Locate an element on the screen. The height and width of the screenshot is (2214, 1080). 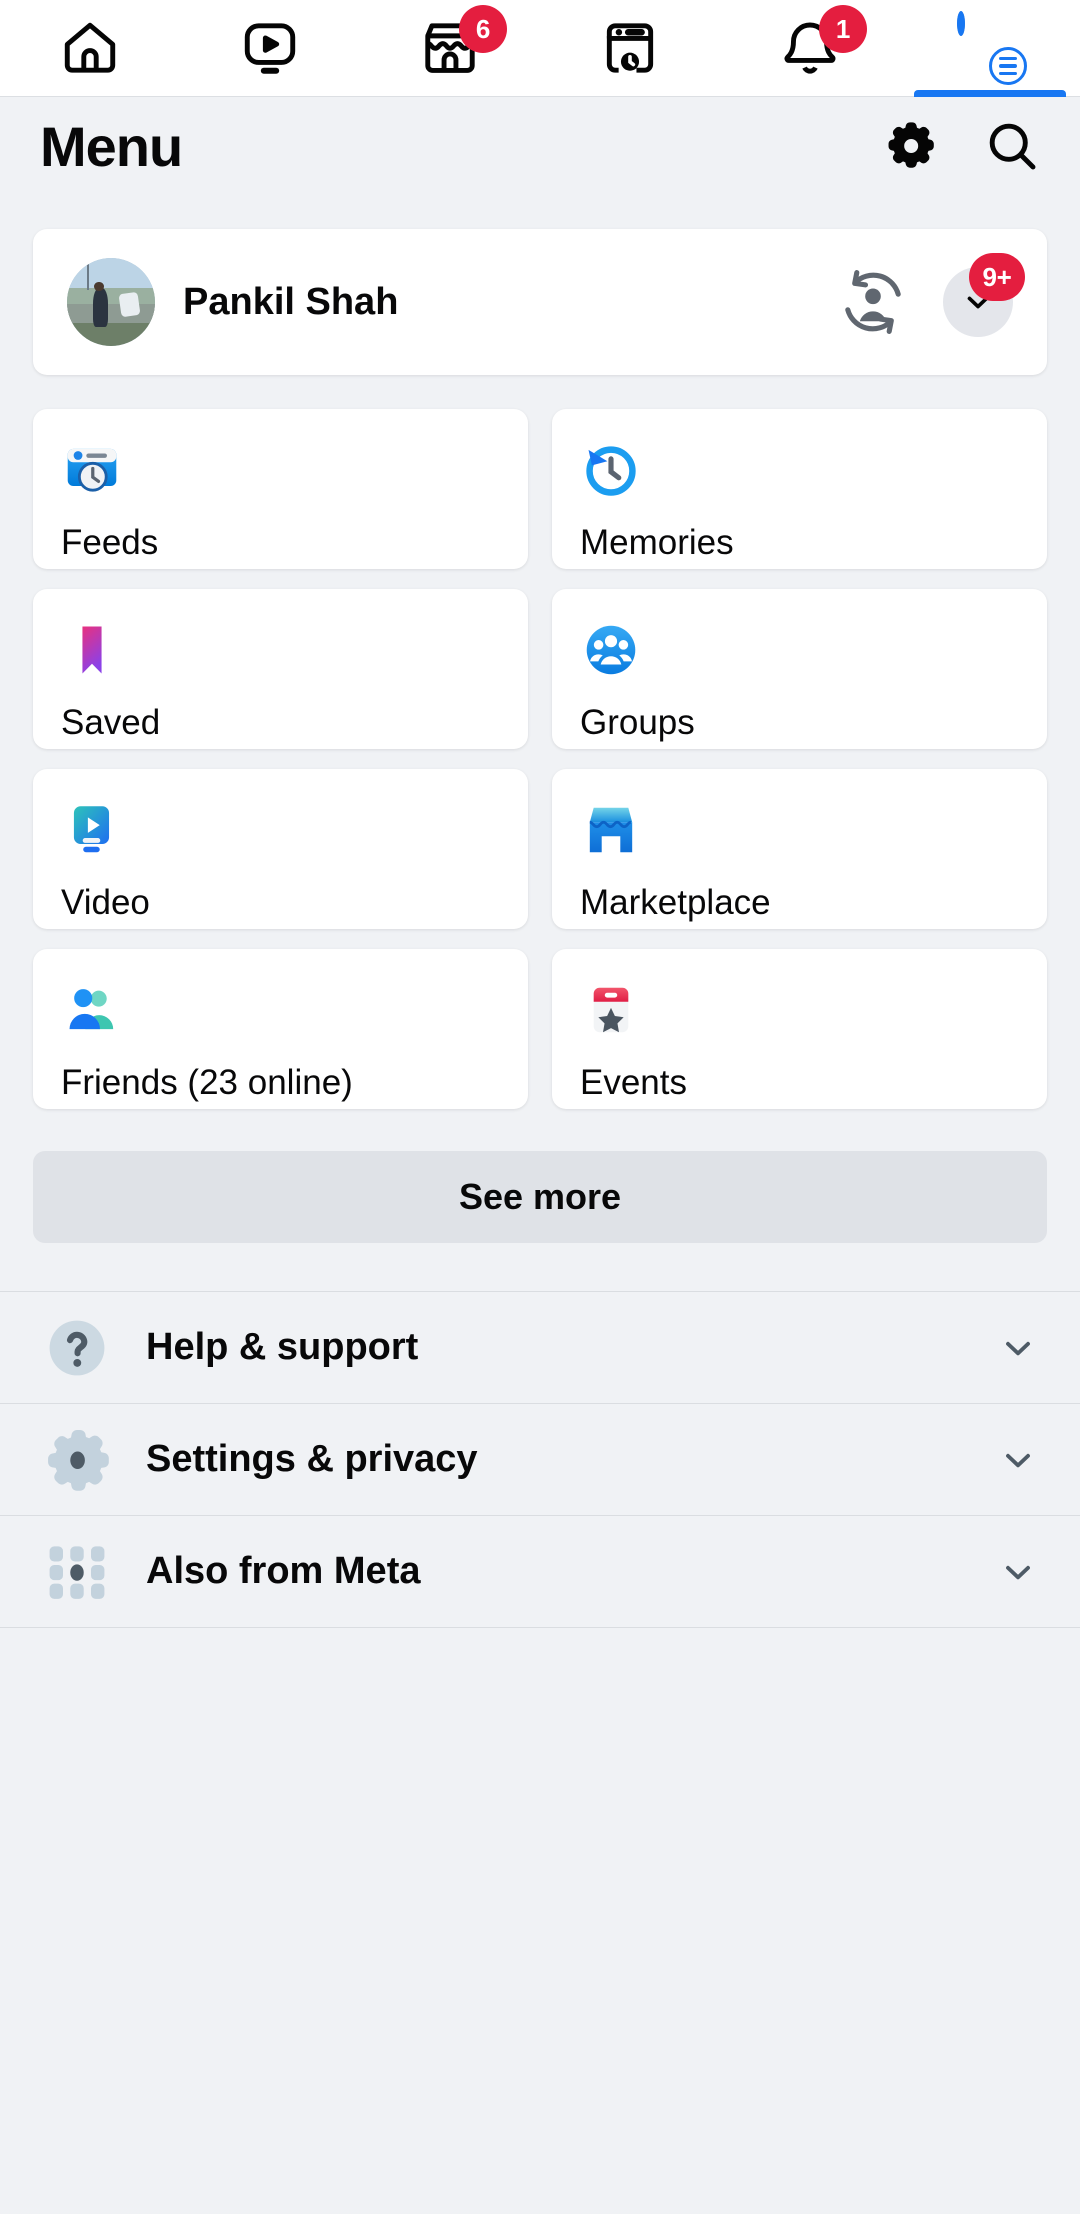
expand-profile-button: 9+ is located at coordinates (984, 295).